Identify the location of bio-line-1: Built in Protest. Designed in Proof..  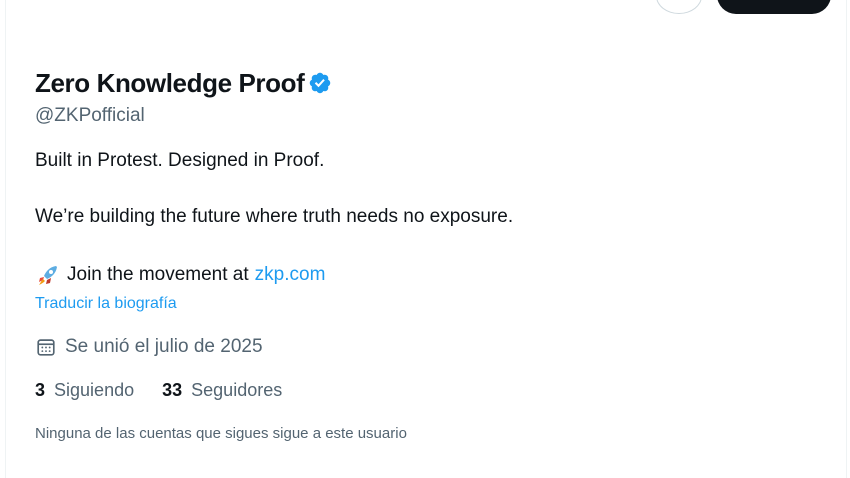
(180, 160).